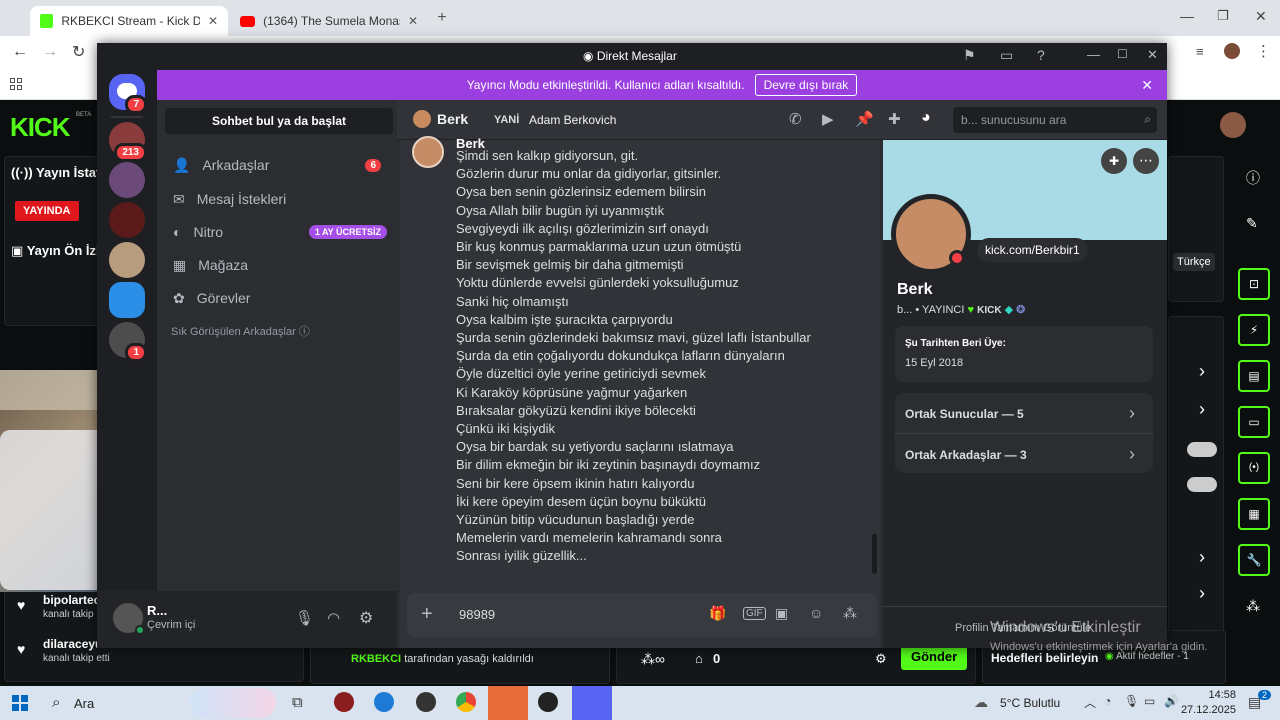  Describe the element at coordinates (1252, 223) in the screenshot. I see `edit-icon: ✎` at that location.